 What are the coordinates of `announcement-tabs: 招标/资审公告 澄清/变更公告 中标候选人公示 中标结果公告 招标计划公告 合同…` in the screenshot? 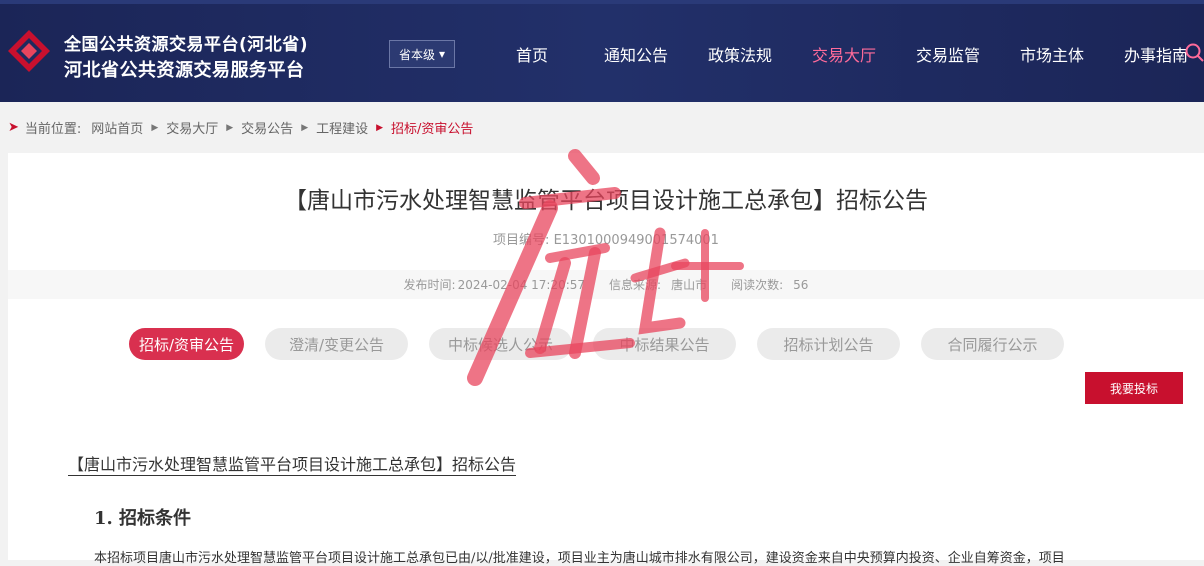 It's located at (596, 344).